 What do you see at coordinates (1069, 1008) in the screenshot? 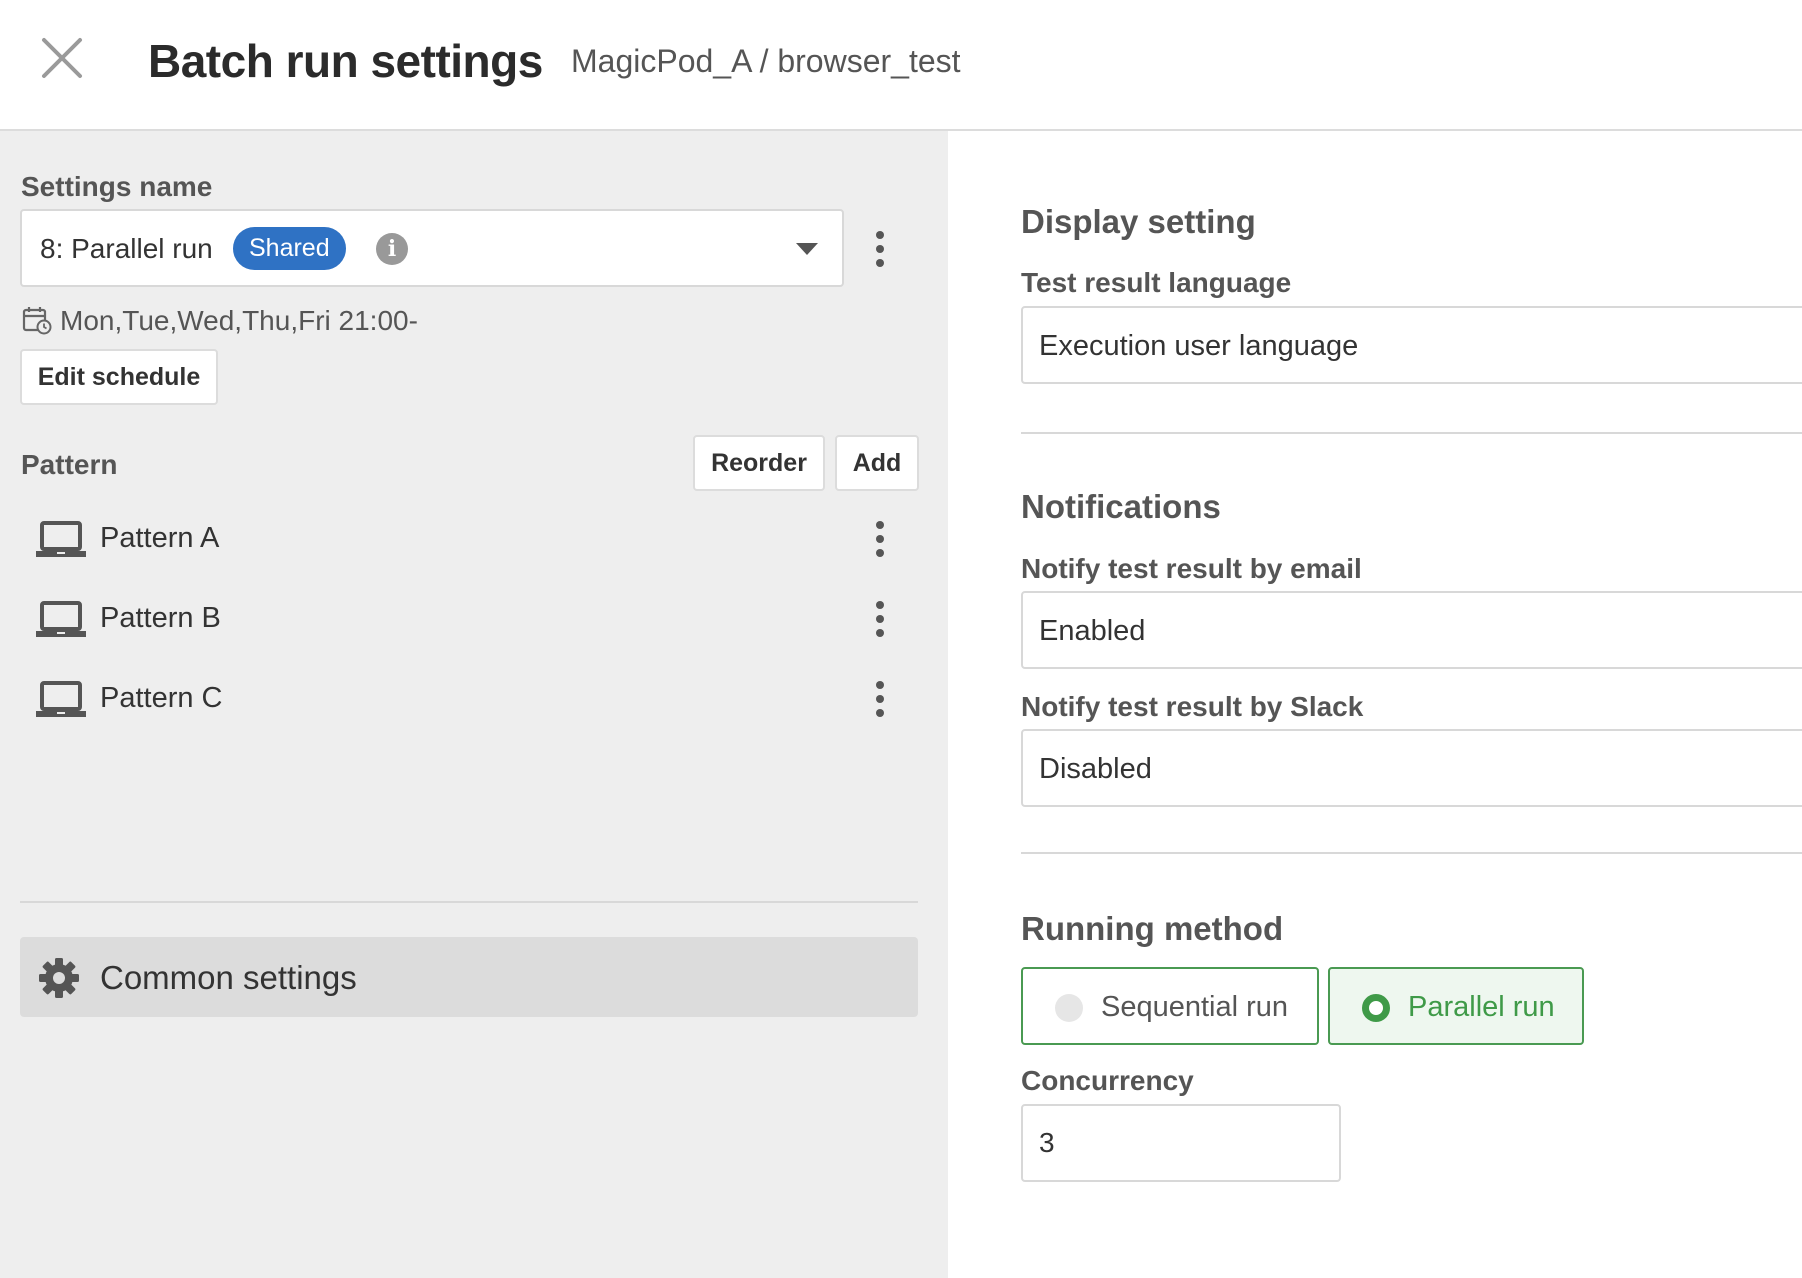
I see `radio-unchecked-icon` at bounding box center [1069, 1008].